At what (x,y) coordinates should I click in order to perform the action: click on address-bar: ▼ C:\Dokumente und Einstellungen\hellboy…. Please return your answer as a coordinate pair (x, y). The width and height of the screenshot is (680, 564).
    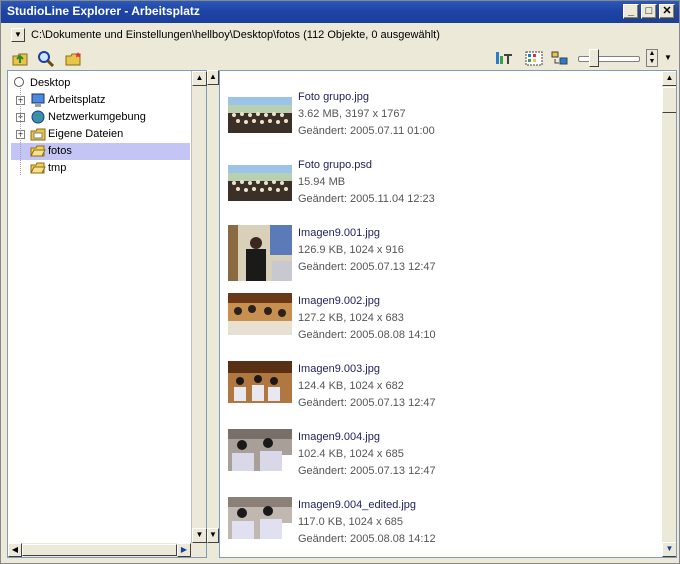
    Looking at the image, I should click on (341, 35).